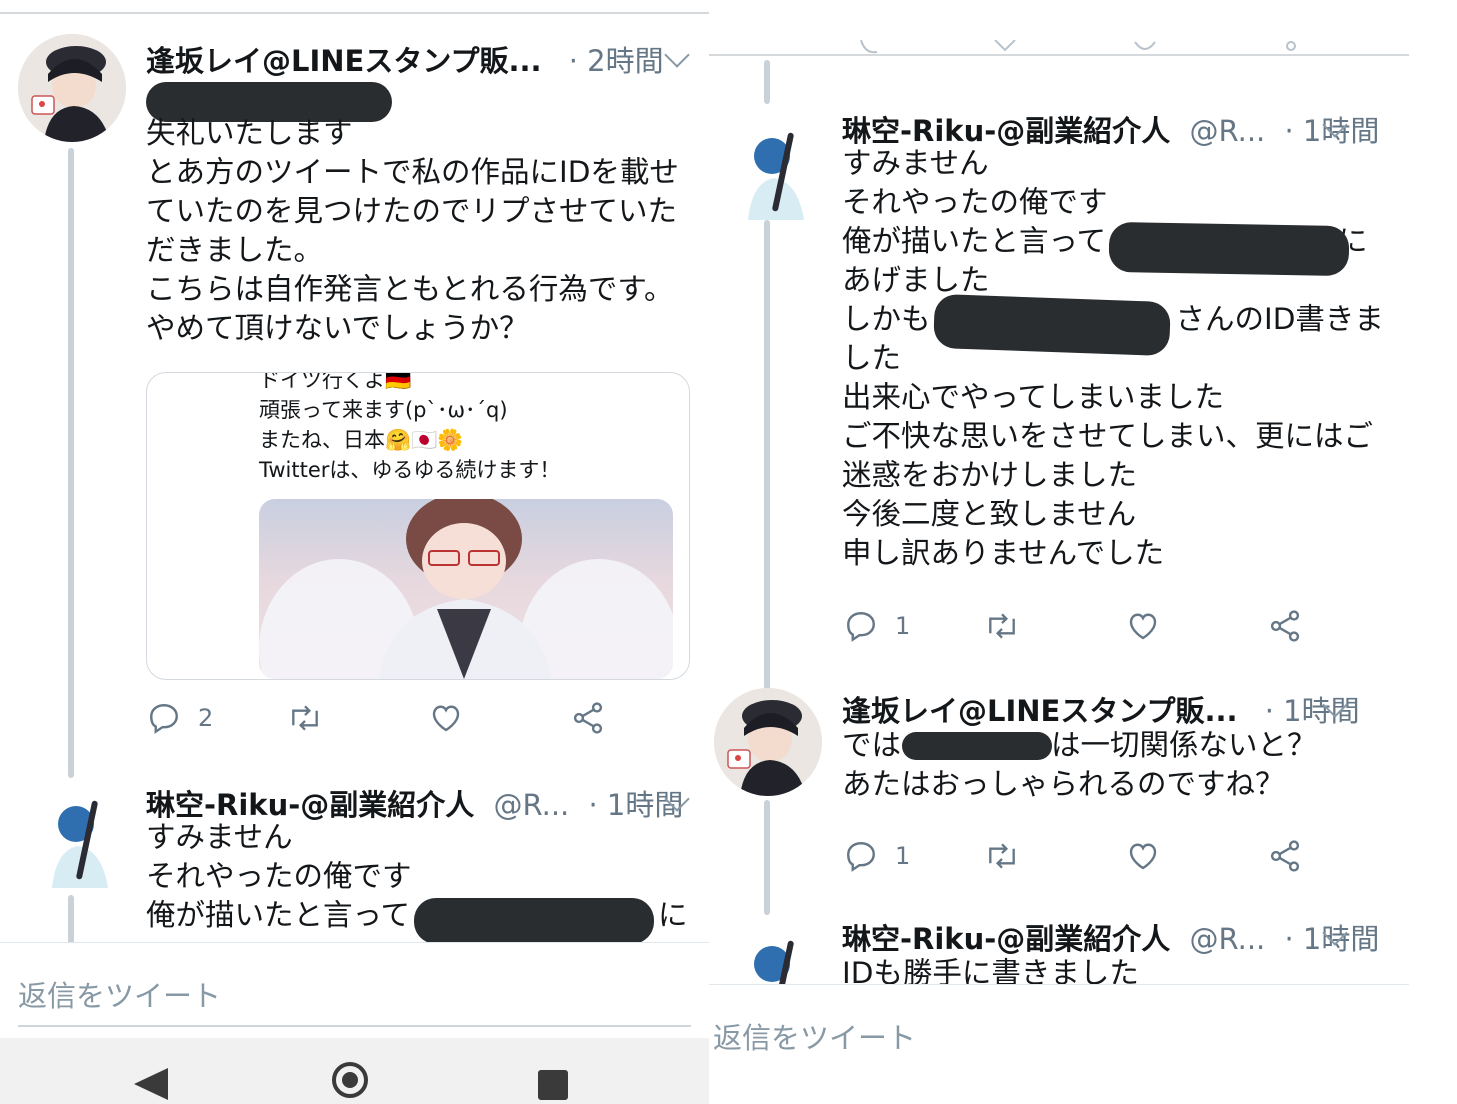  I want to click on tweet-header: 逢坂レイ@LINEスタンプ販... · 1時間, so click(1128, 708).